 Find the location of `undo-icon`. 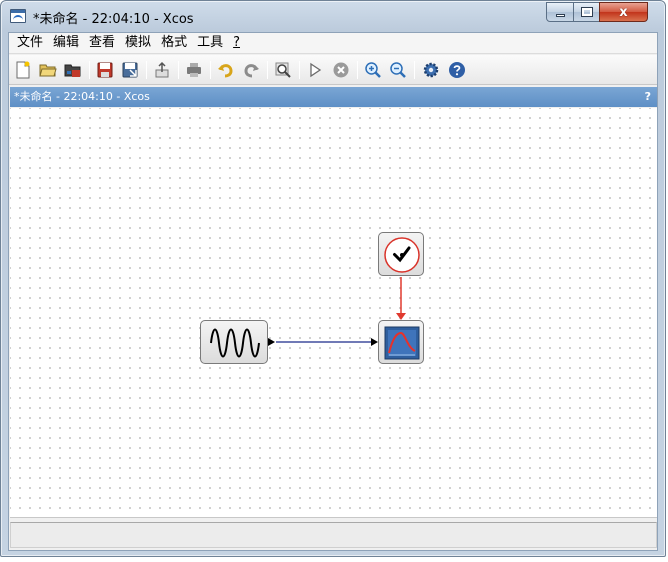

undo-icon is located at coordinates (225, 71).